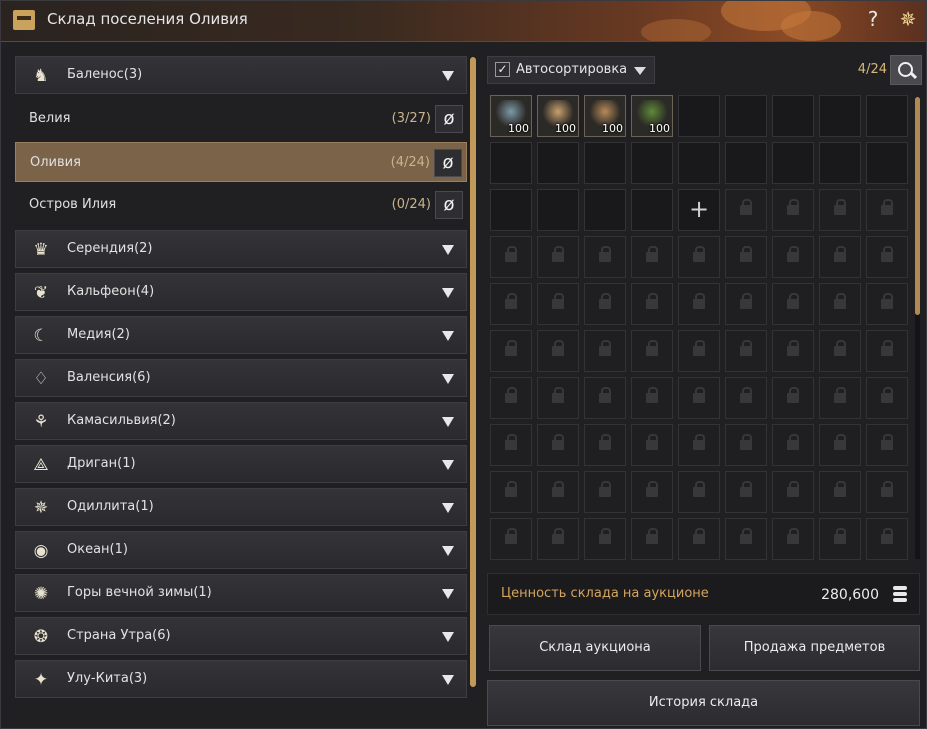  I want to click on city-label: Велия, so click(50, 118).